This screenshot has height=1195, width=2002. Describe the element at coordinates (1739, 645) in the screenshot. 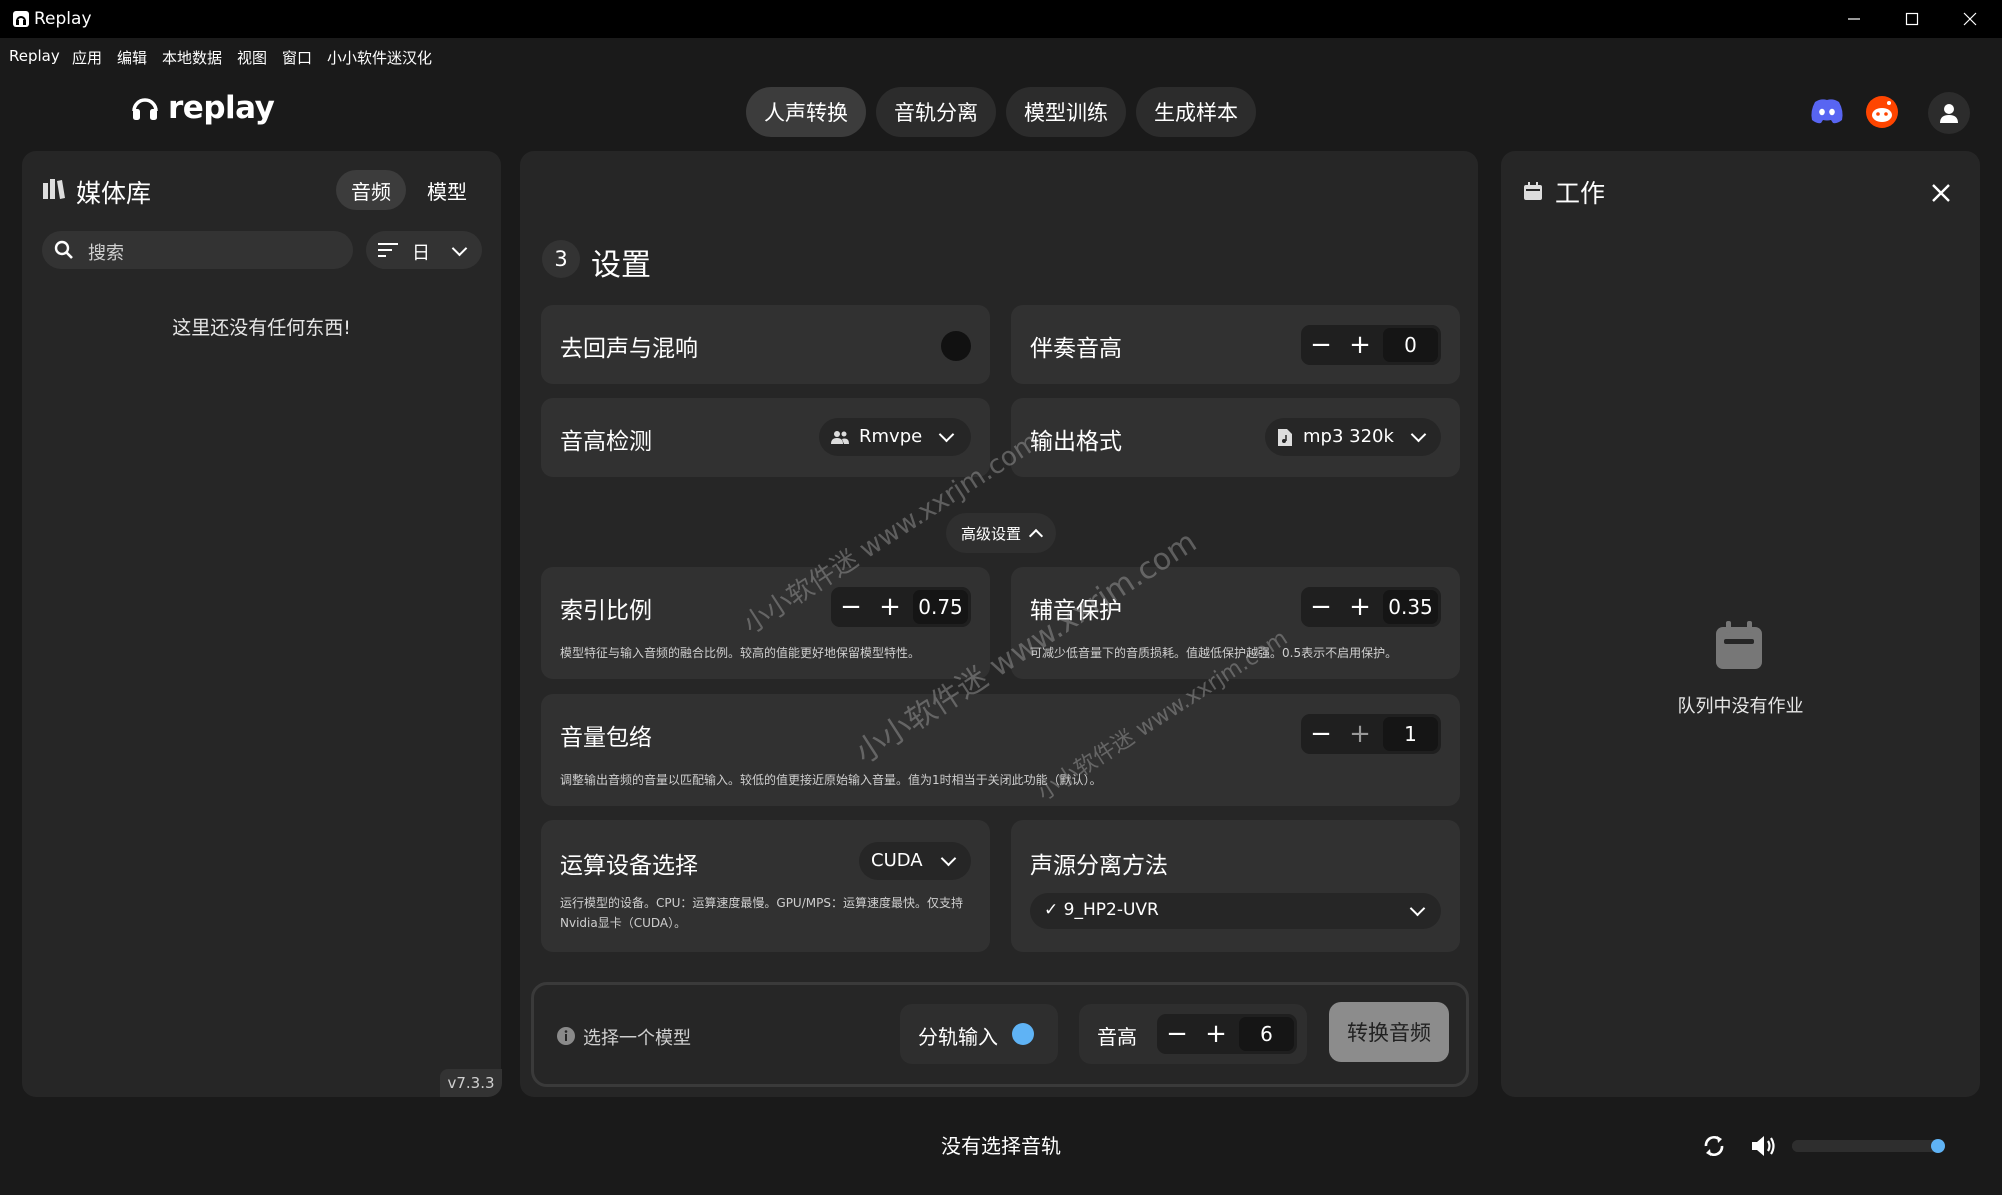

I see `calendar-empty-icon` at that location.